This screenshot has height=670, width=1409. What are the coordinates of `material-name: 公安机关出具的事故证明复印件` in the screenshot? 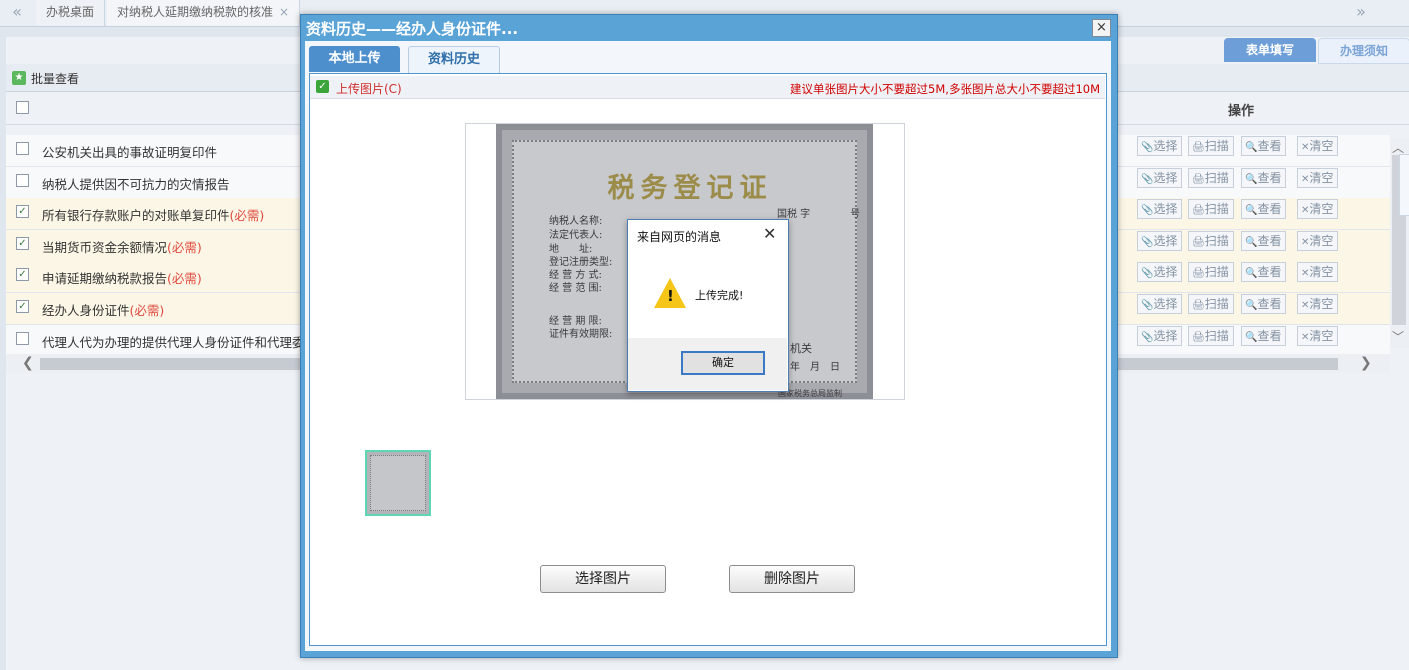 It's located at (130, 152).